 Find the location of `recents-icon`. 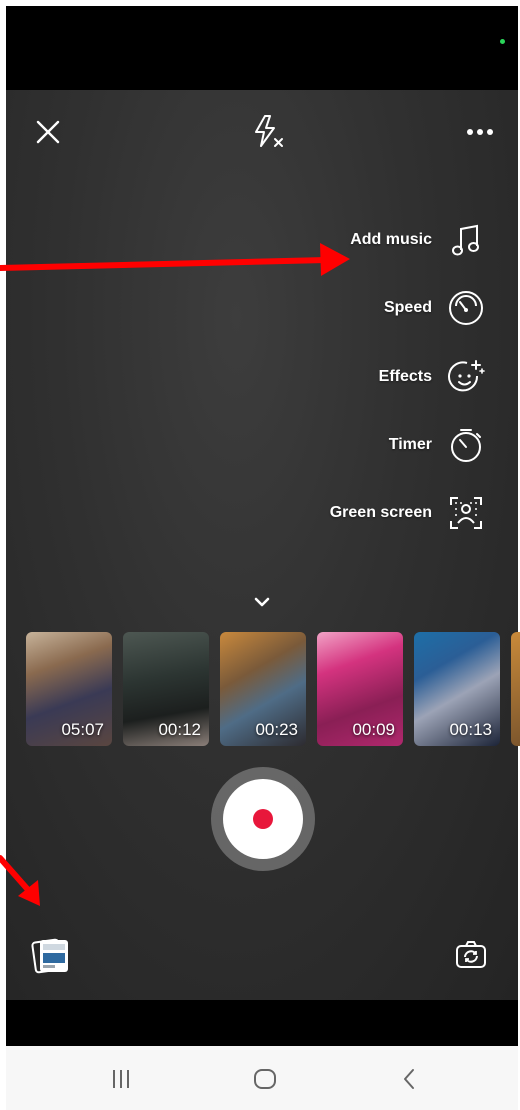

recents-icon is located at coordinates (121, 1079).